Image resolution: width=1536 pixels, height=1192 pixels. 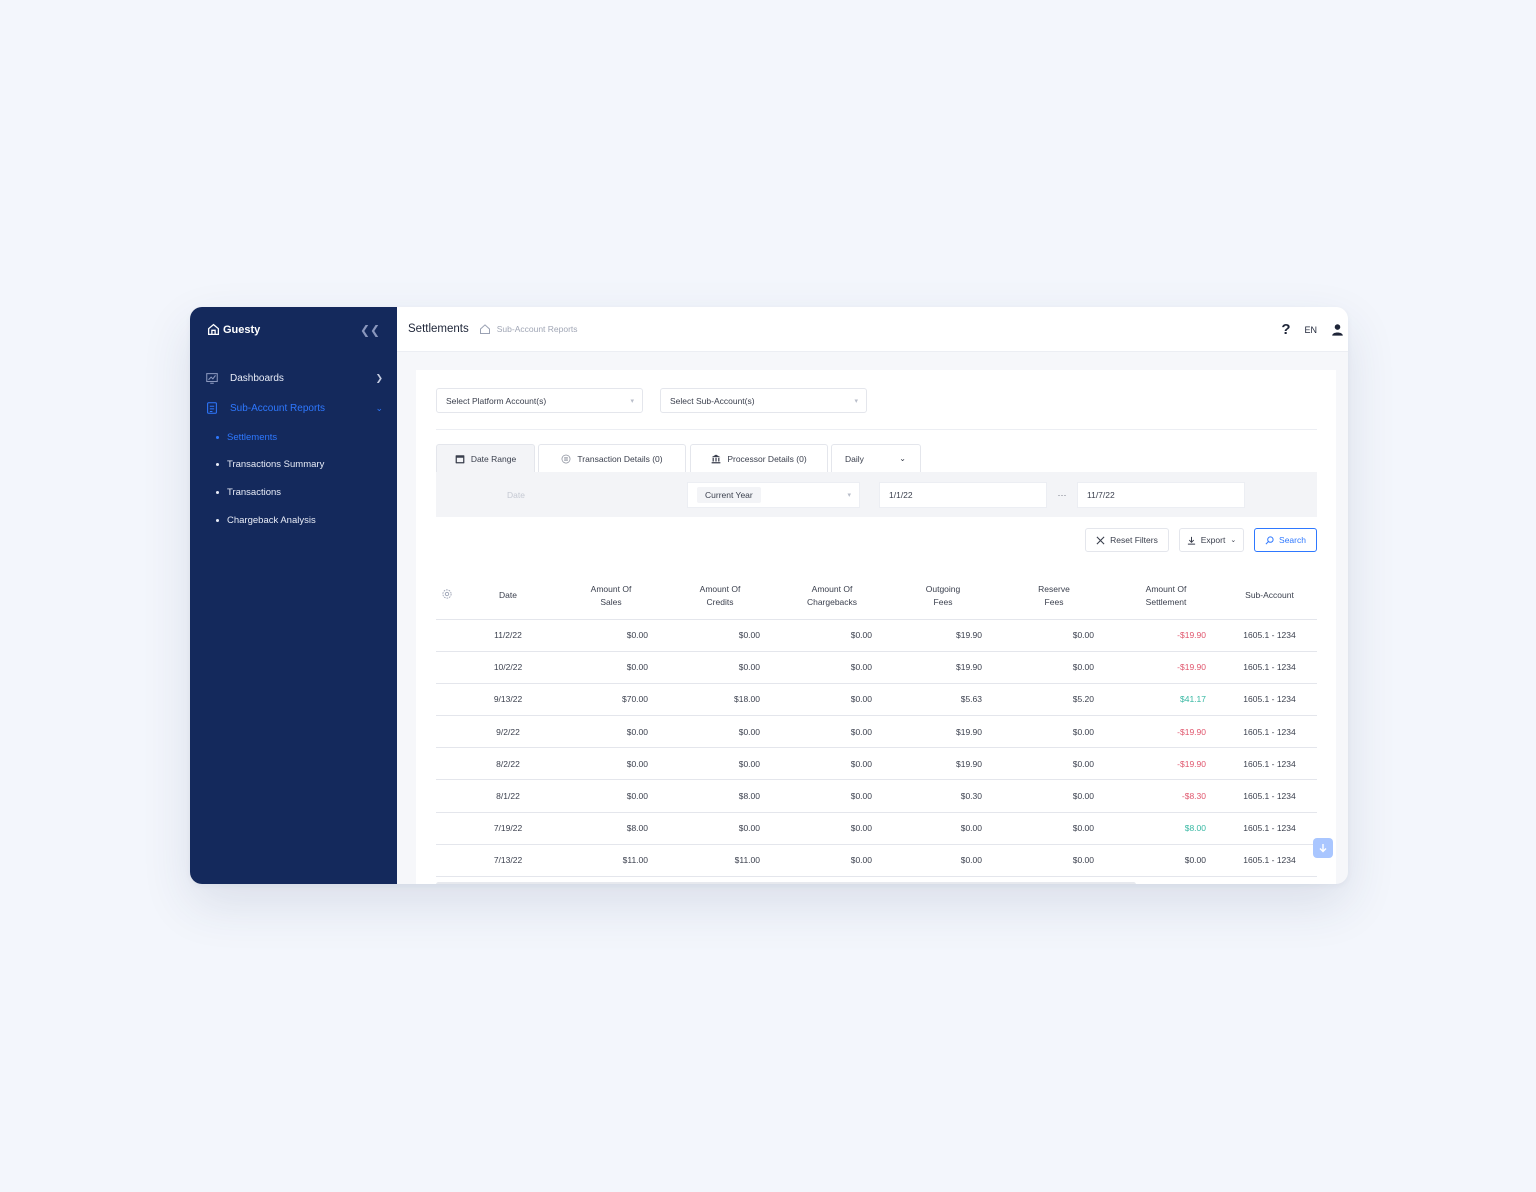 I want to click on date-field-select: Date, so click(x=578, y=495).